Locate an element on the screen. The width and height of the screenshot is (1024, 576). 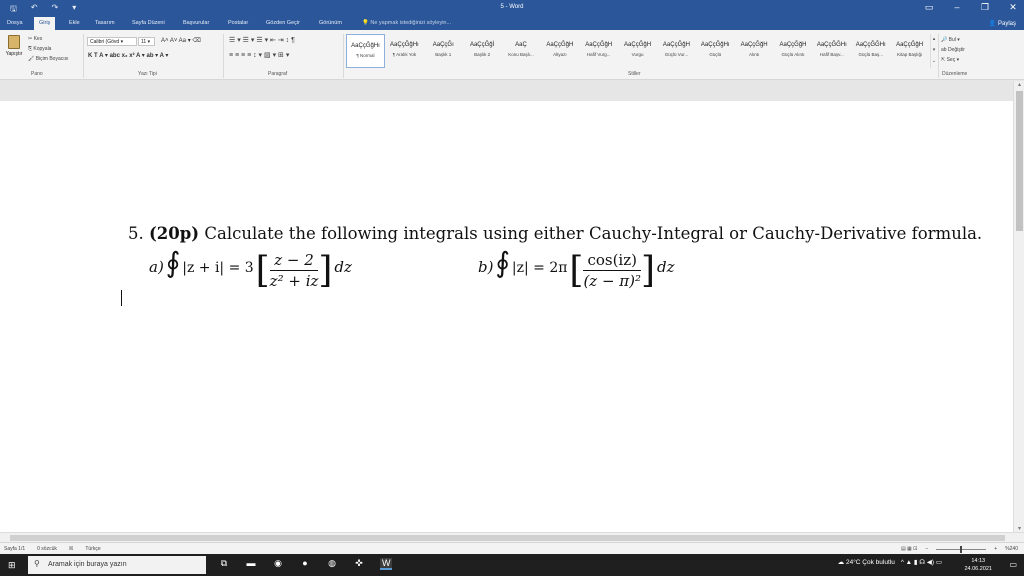
horizontal-scrollbar is located at coordinates (512, 537).